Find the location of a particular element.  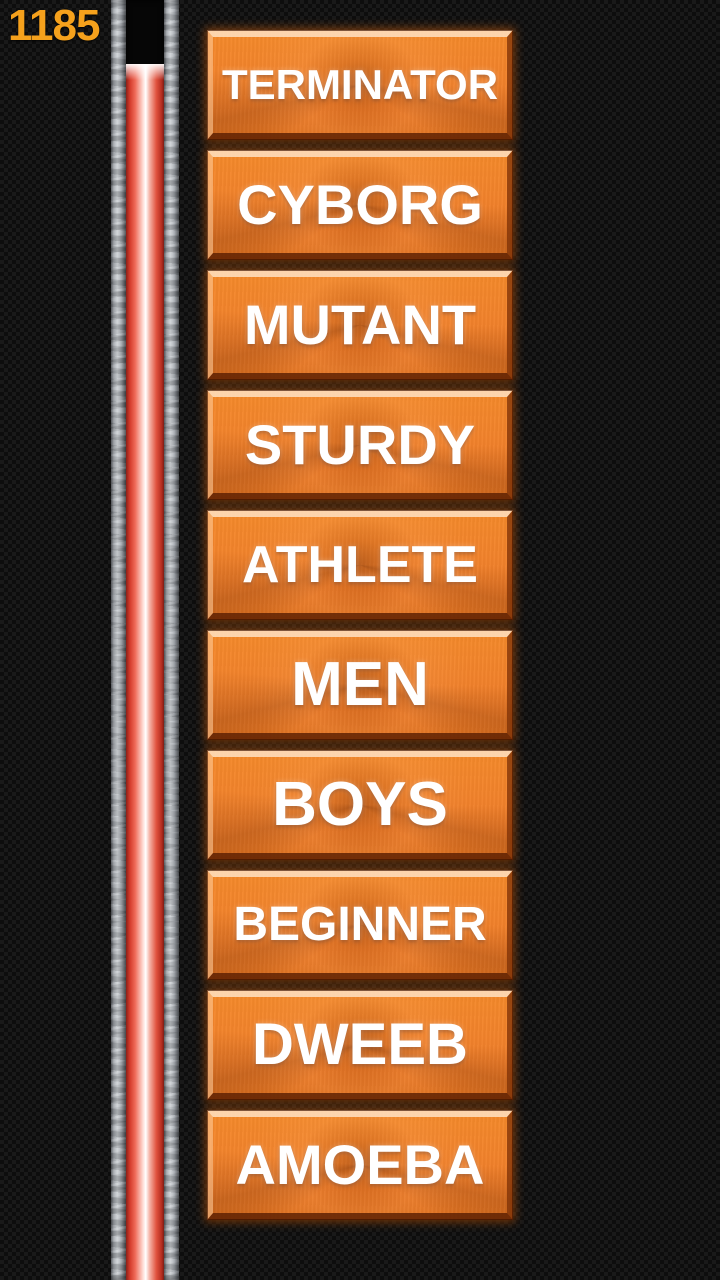

difficulty-label: BOYS is located at coordinates (360, 804).